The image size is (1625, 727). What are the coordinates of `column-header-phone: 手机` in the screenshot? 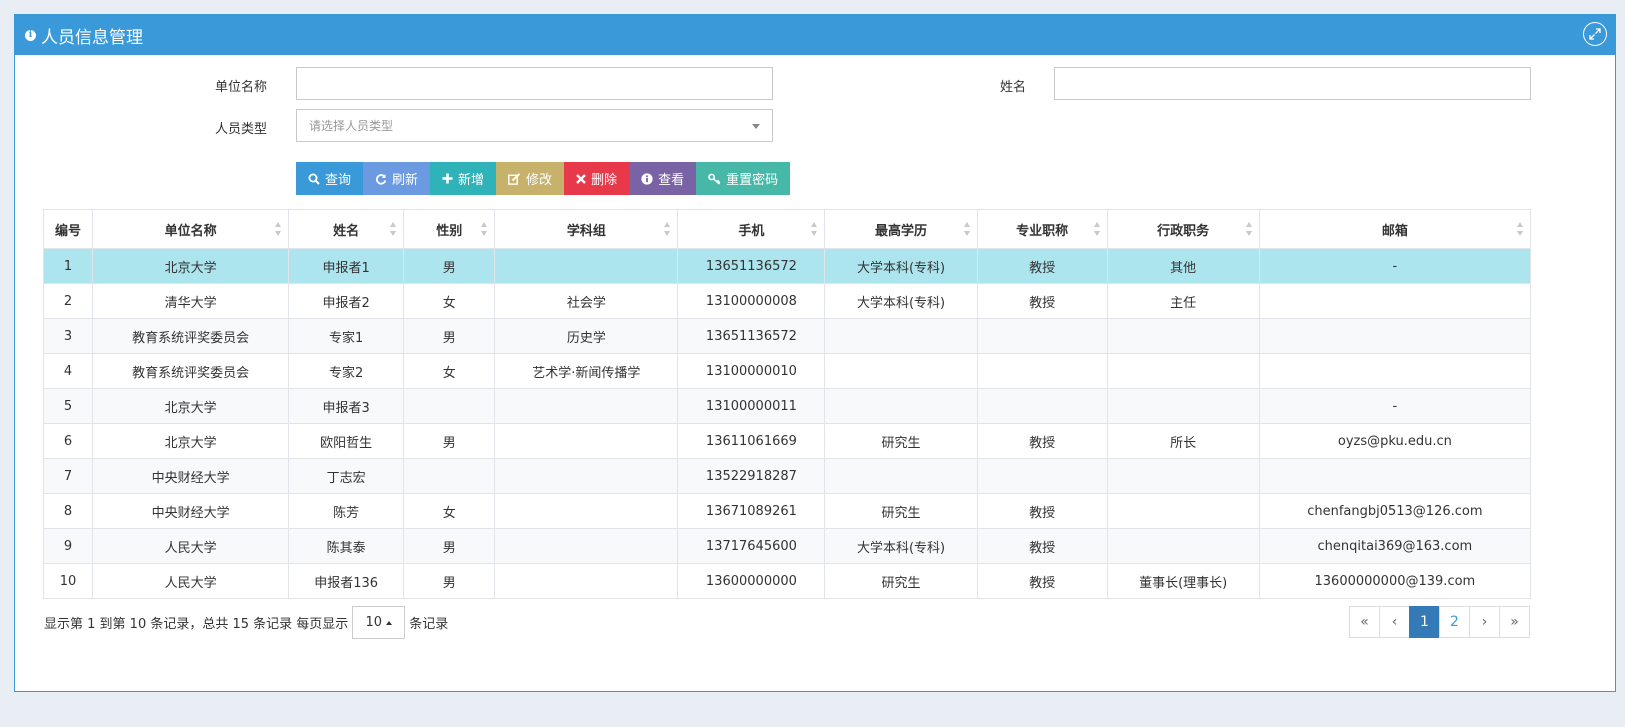 It's located at (751, 229).